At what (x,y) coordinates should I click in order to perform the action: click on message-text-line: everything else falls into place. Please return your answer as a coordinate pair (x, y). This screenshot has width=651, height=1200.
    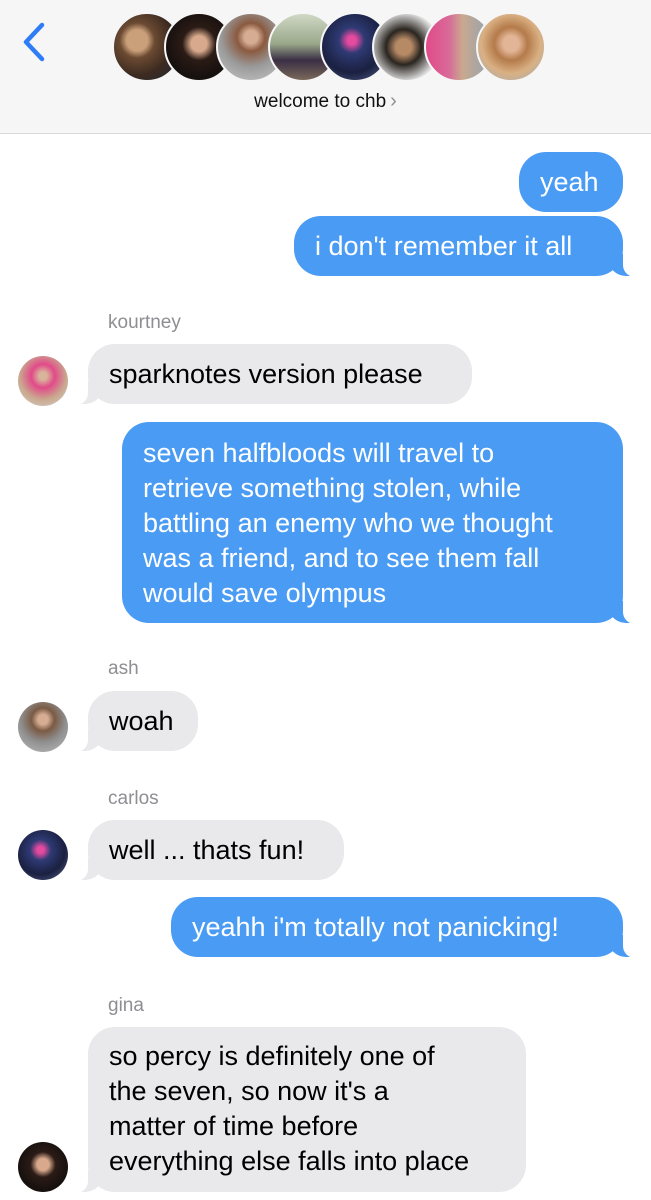
    Looking at the image, I should click on (289, 1161).